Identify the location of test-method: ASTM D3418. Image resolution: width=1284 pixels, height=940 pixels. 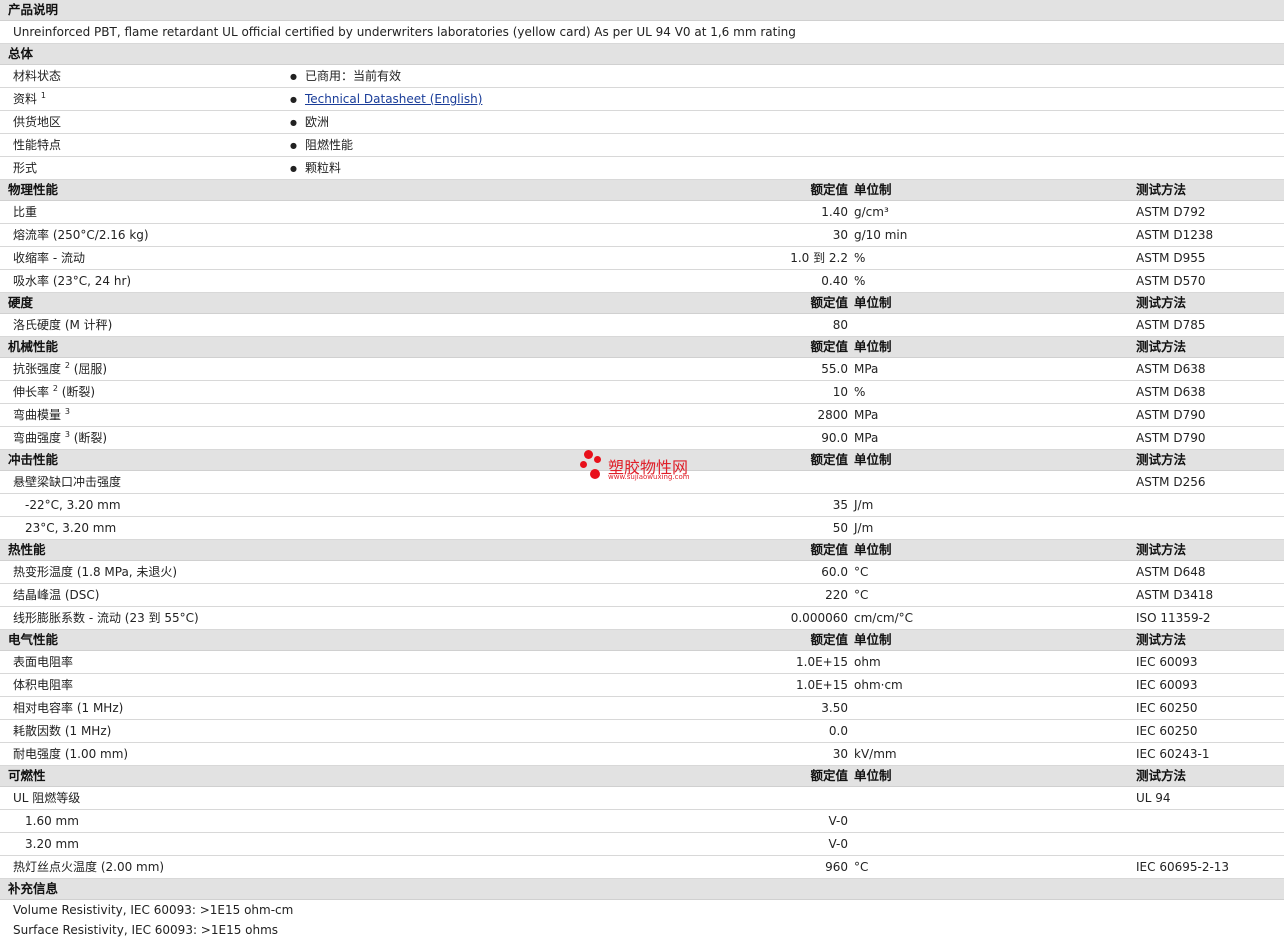
(1175, 595).